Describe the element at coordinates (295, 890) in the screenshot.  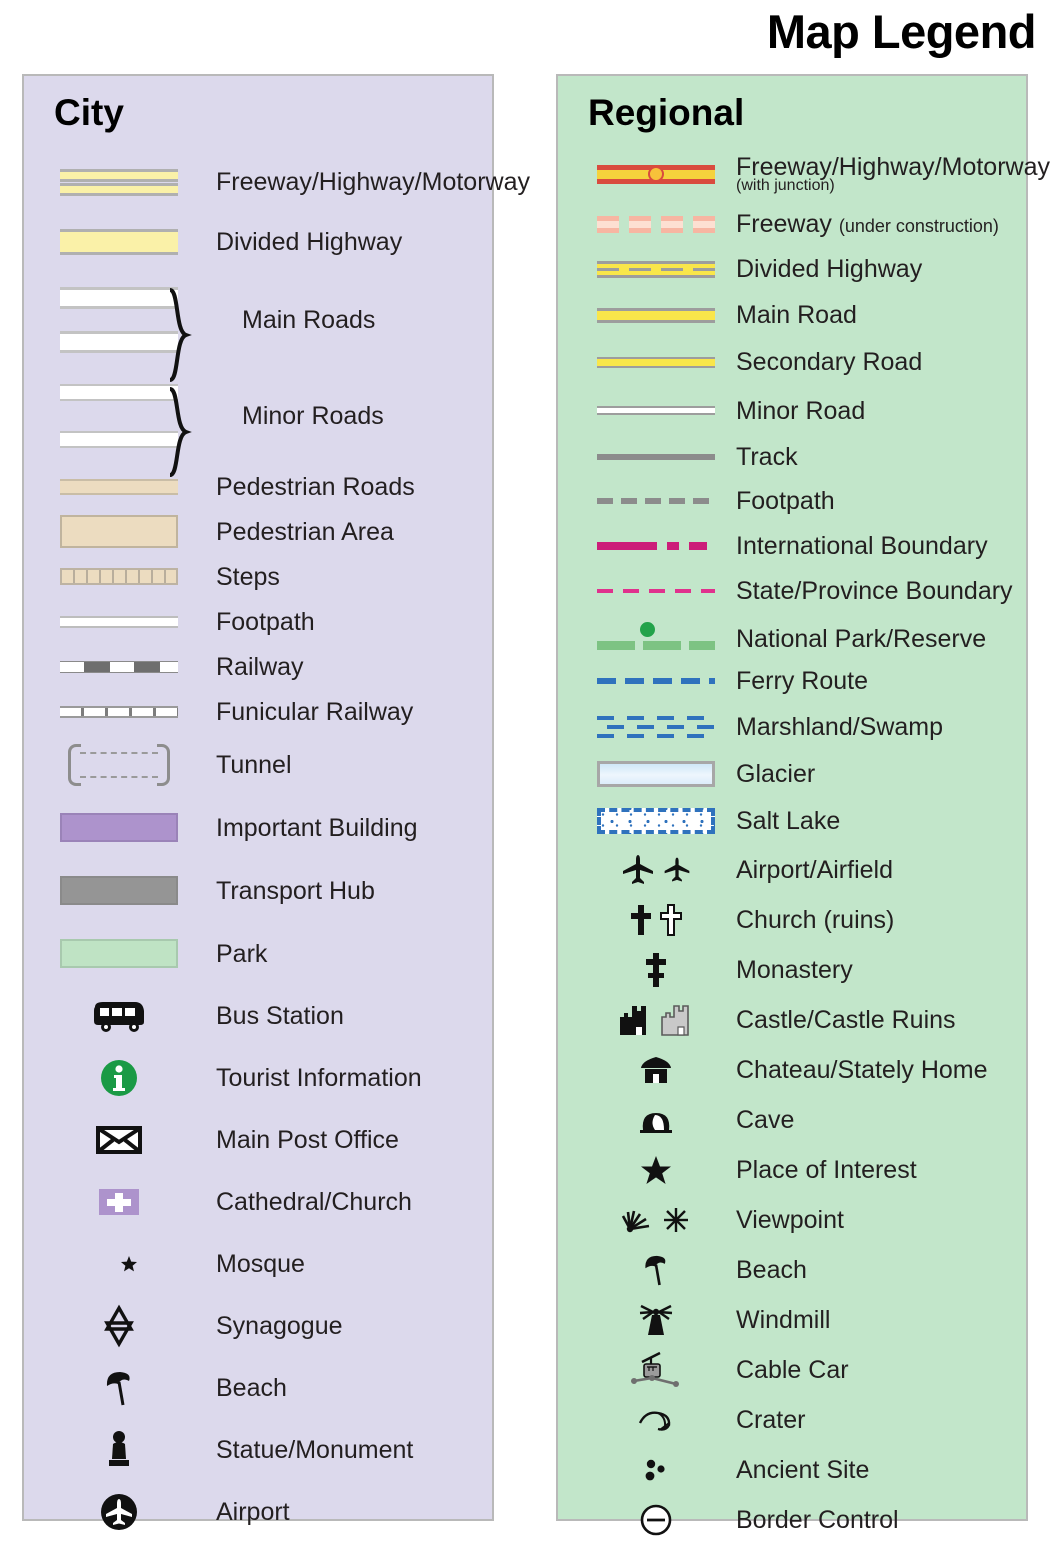
I see `legend-label: Transport Hub` at that location.